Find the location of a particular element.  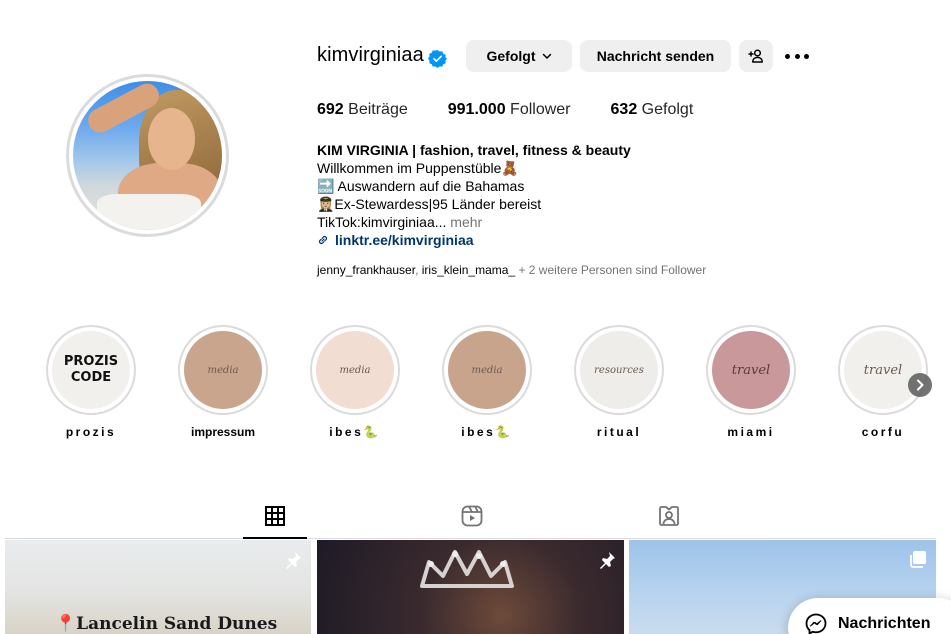

more-options-icon is located at coordinates (797, 56).